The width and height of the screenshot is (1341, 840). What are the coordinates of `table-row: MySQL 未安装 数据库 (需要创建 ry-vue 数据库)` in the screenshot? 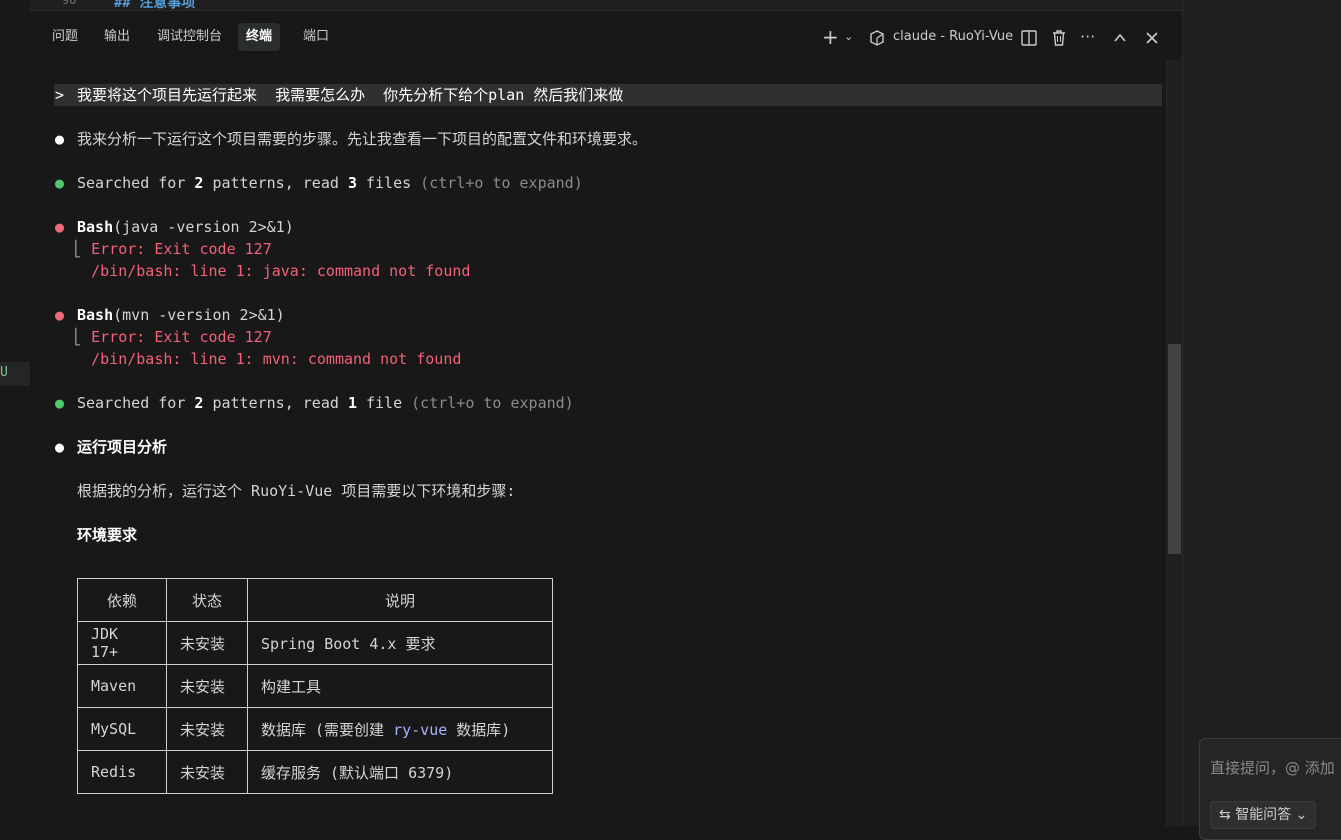 It's located at (315, 729).